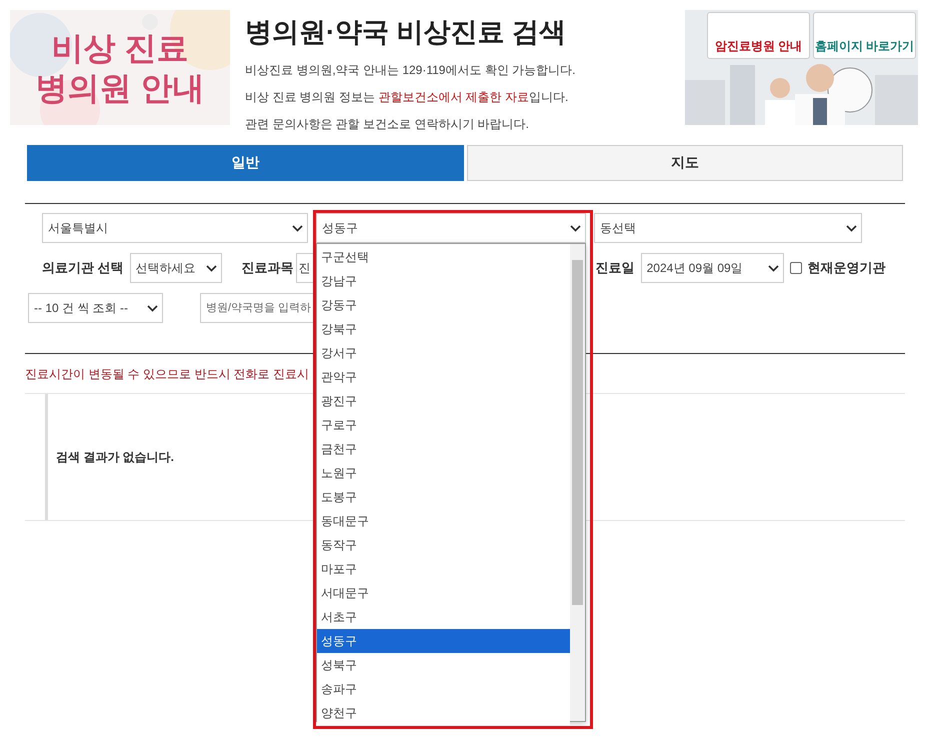  Describe the element at coordinates (410, 70) in the screenshot. I see `info-text: 비상진료 병의원,약국 안내는 129·119에서도 확인 가능합니다.` at that location.